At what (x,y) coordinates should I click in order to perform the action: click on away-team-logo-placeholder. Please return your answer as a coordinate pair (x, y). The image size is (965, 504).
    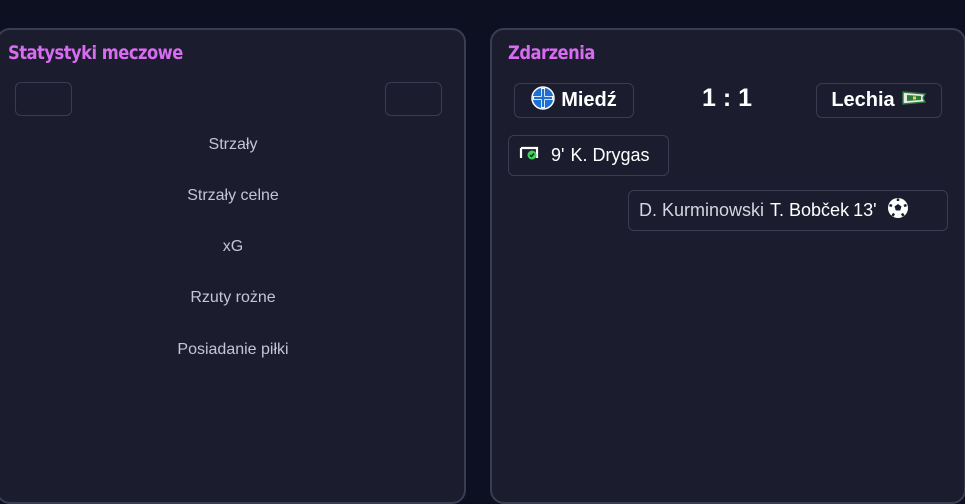
    Looking at the image, I should click on (413, 99).